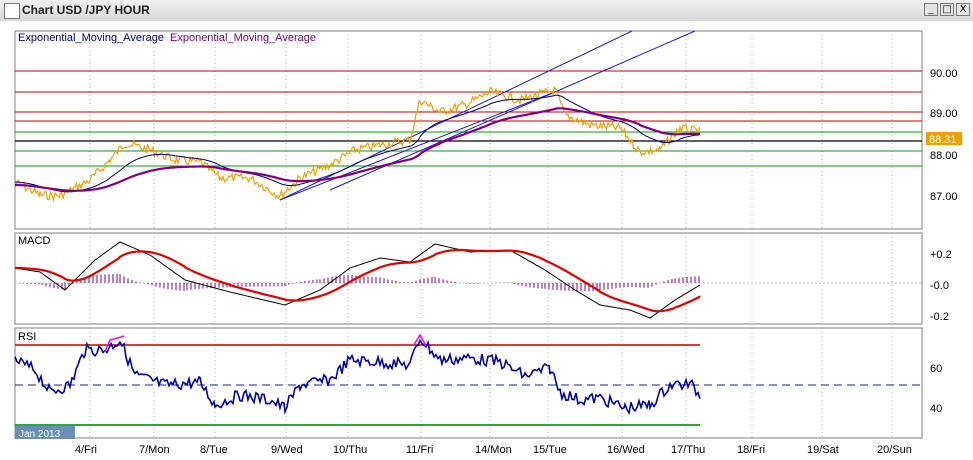 The width and height of the screenshot is (973, 460). I want to click on macd-axis-tick: -0.2, so click(939, 317).